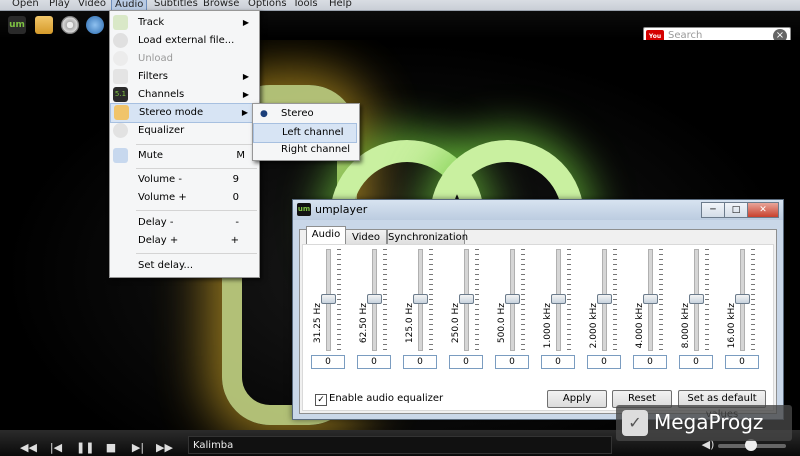 The image size is (800, 456). Describe the element at coordinates (321, 400) in the screenshot. I see `checkbox-check-icon: ✓` at that location.